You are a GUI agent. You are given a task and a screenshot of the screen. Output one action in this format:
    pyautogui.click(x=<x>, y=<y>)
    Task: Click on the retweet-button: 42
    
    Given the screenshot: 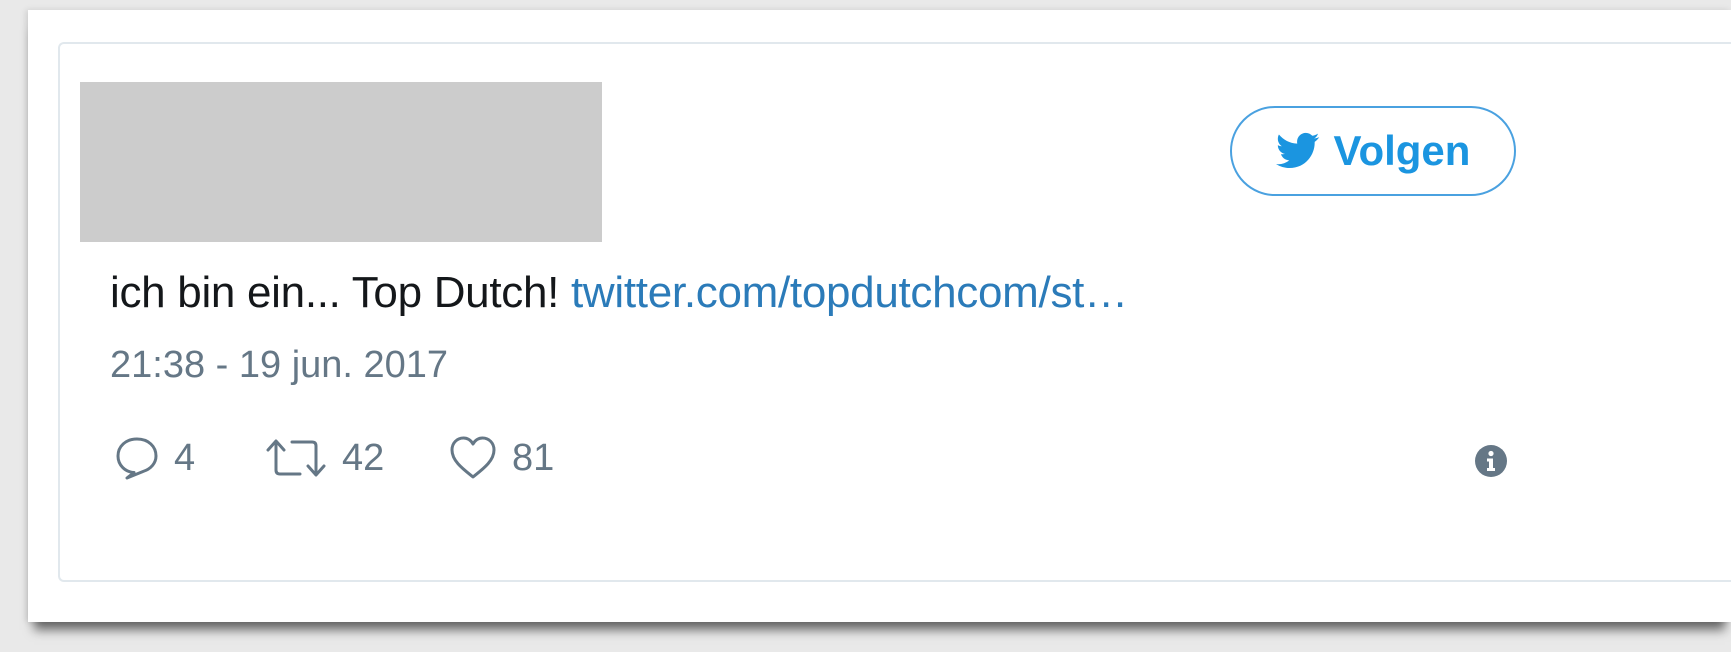 What is the action you would take?
    pyautogui.click(x=324, y=458)
    